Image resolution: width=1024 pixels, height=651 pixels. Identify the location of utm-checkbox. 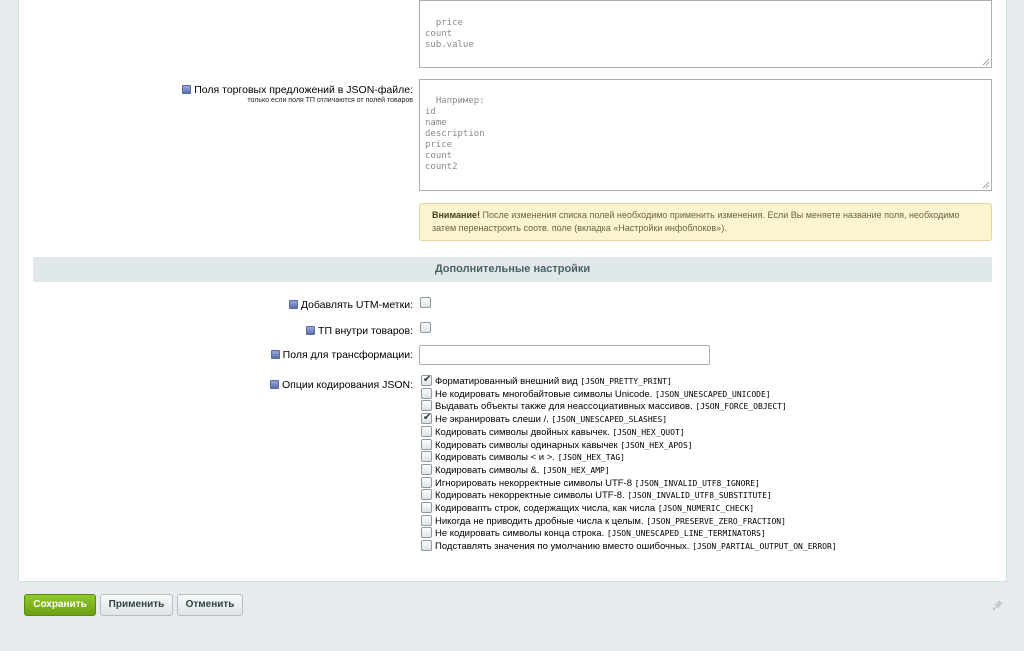
(425, 302).